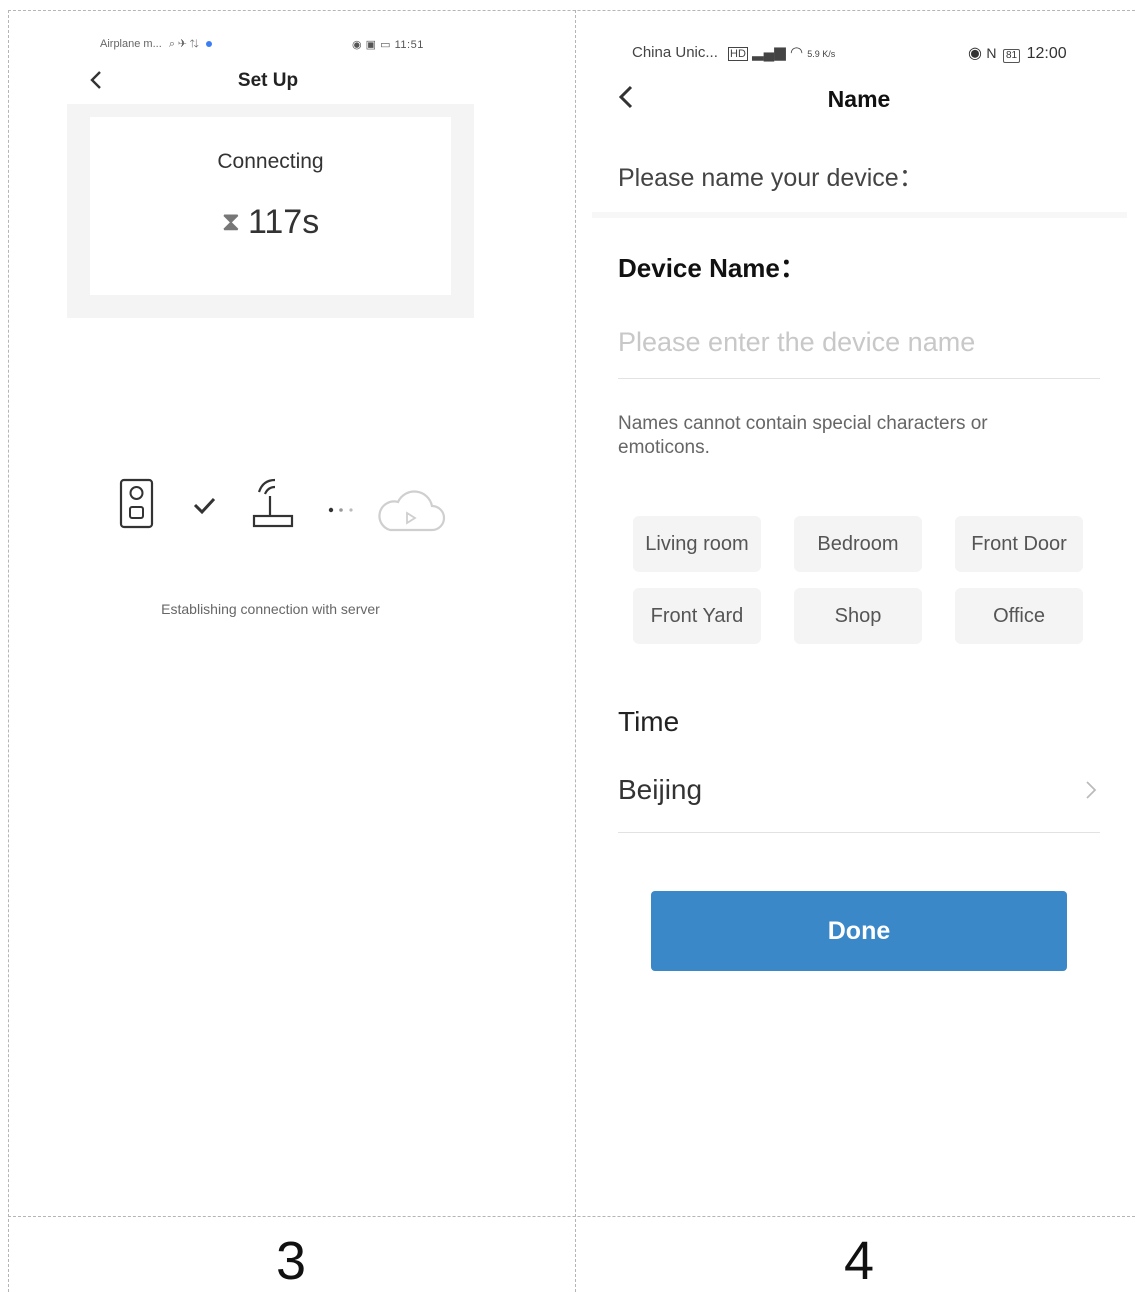 Image resolution: width=1135 pixels, height=1292 pixels. I want to click on name-prompt: Please name your device：, so click(771, 178).